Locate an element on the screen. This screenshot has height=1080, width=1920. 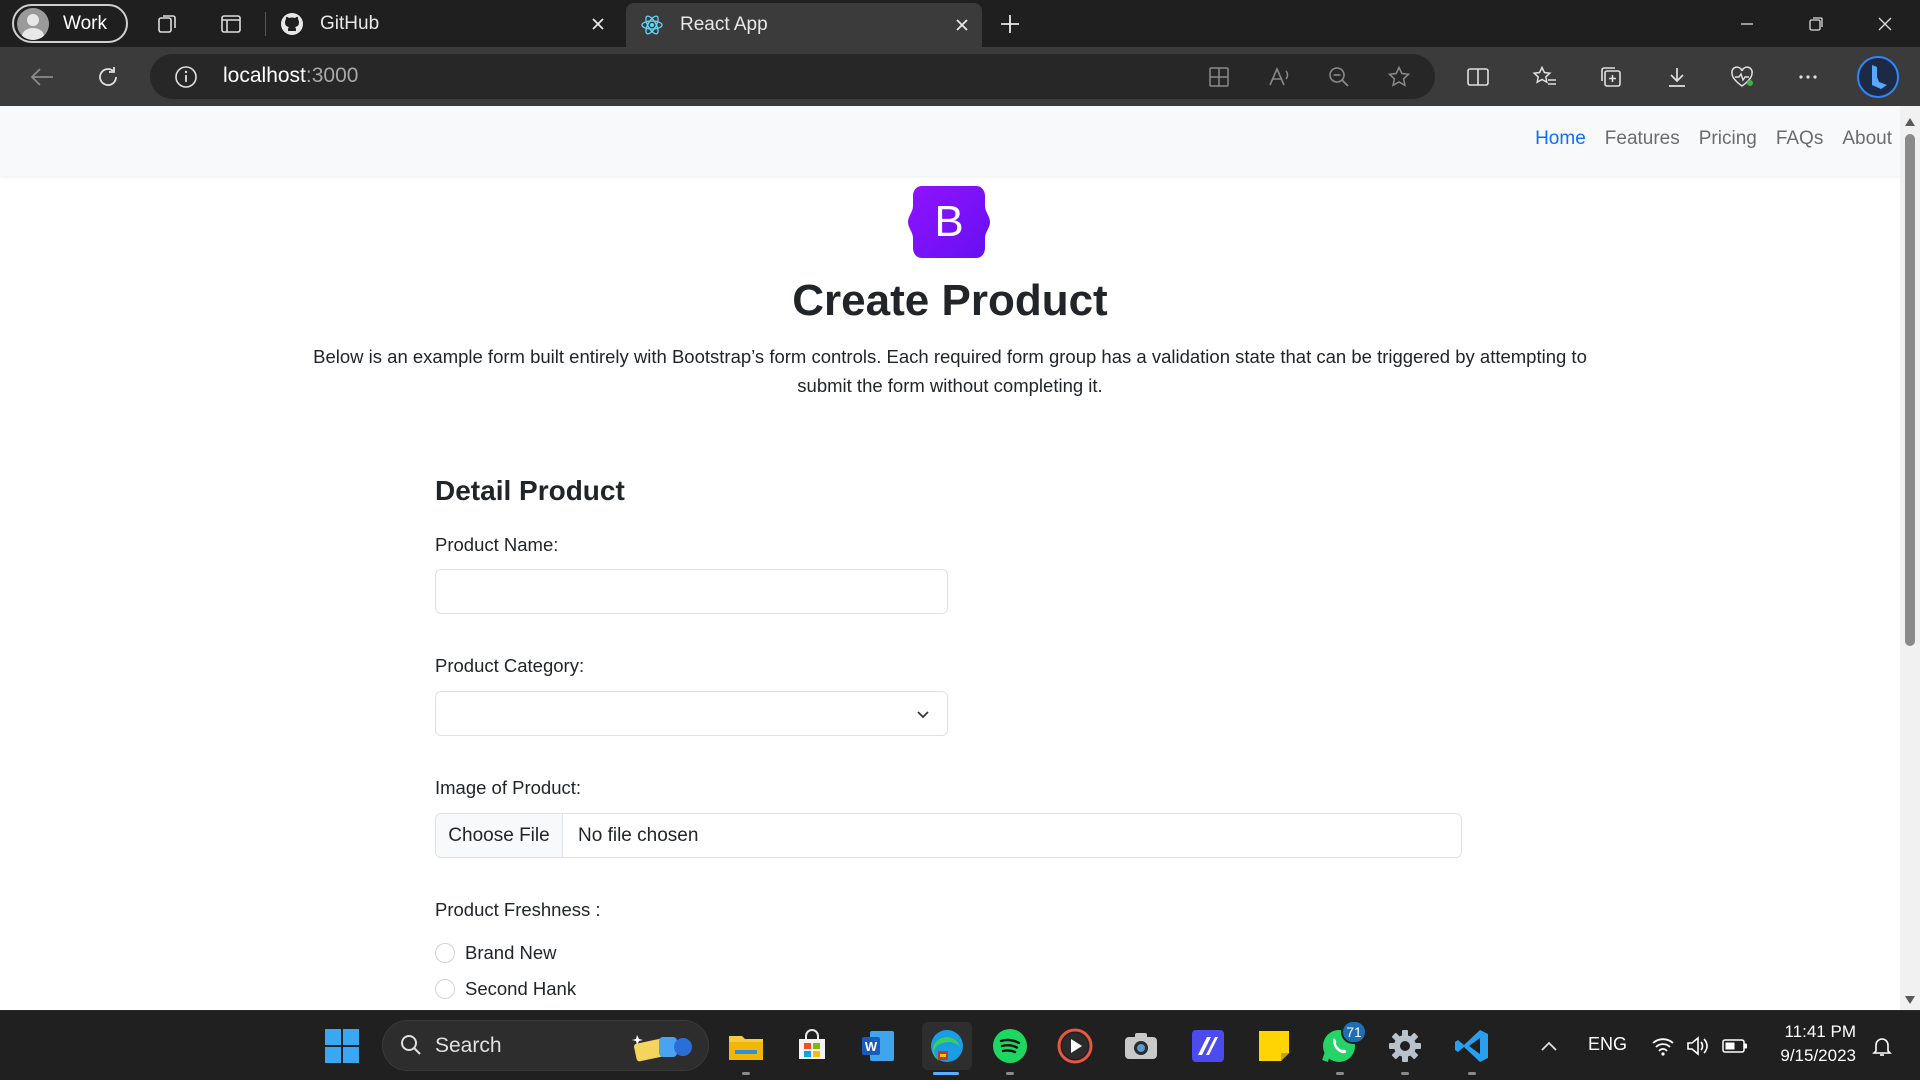
chevron-down-icon is located at coordinates (923, 714).